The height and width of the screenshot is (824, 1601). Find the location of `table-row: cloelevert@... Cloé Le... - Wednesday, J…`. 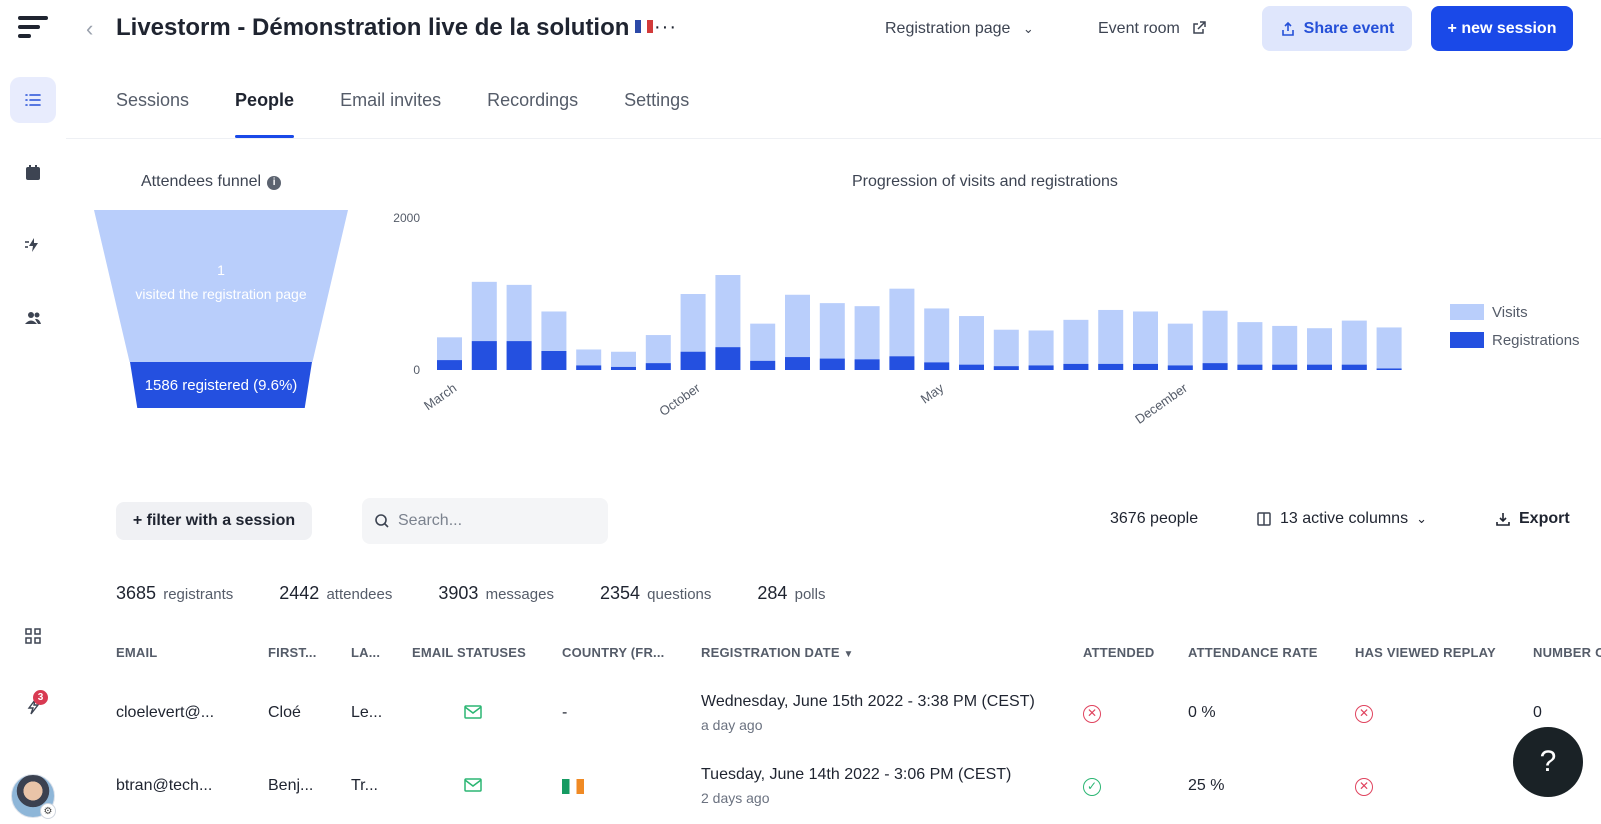

table-row: cloelevert@... Cloé Le... - Wednesday, J… is located at coordinates (800, 723).